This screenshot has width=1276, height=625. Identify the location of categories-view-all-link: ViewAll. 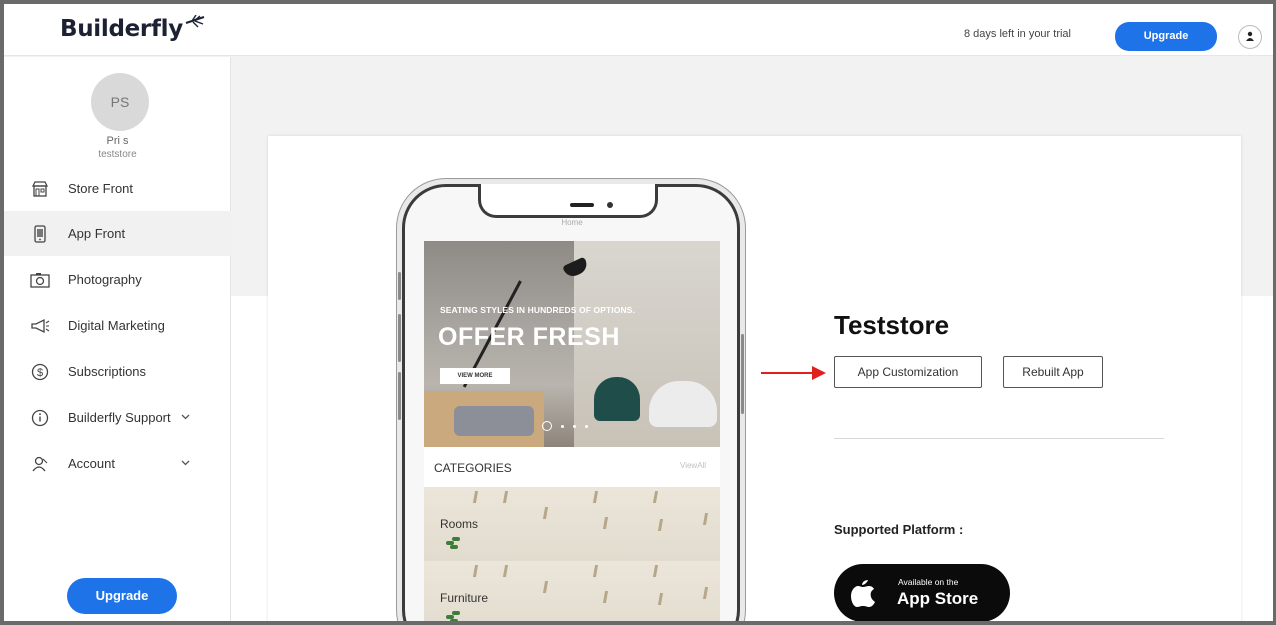
(693, 465).